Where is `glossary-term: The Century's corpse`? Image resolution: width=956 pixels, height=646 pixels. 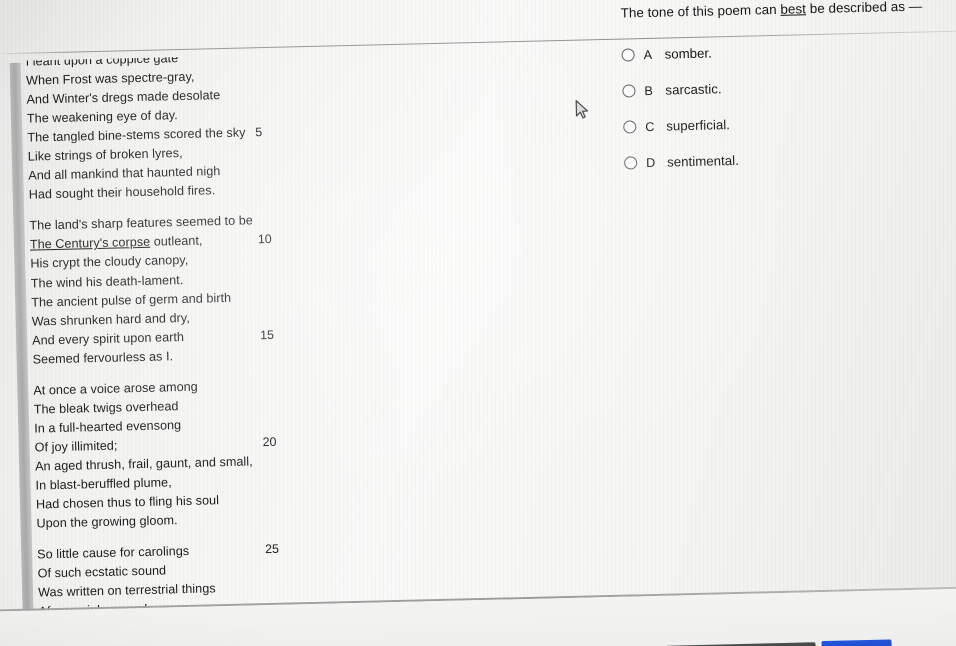 glossary-term: The Century's corpse is located at coordinates (90, 243).